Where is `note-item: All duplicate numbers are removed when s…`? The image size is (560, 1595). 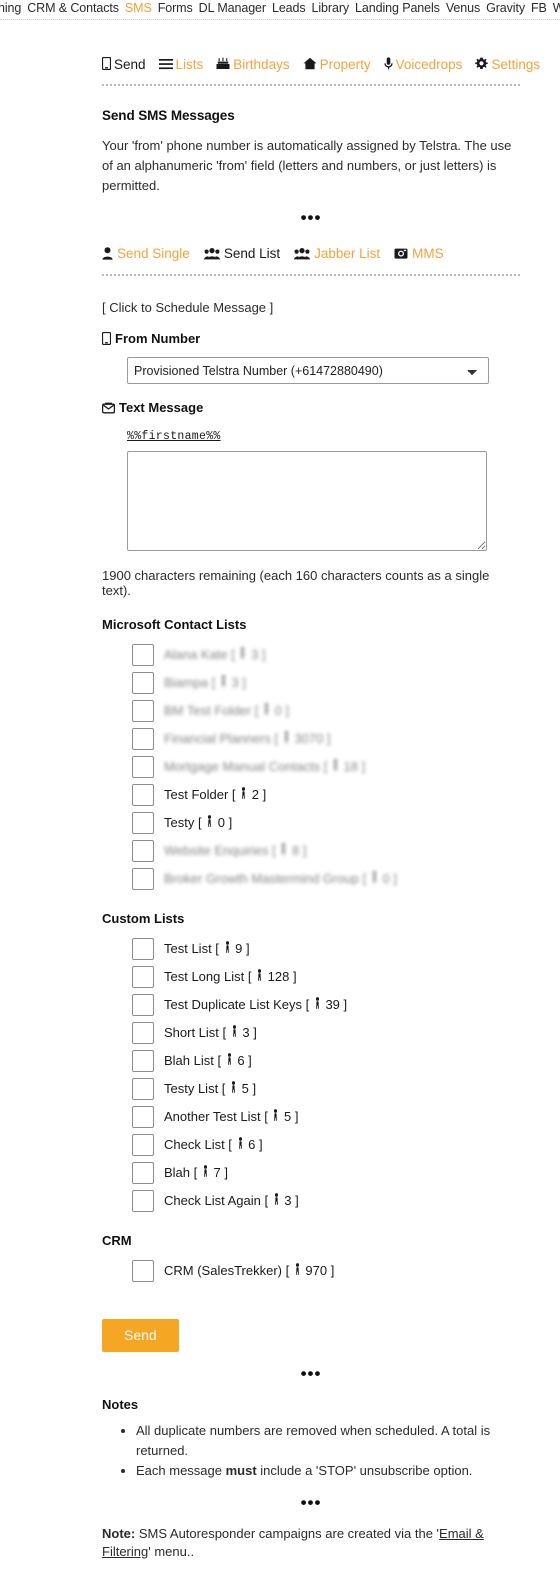 note-item: All duplicate numbers are removed when s… is located at coordinates (328, 1441).